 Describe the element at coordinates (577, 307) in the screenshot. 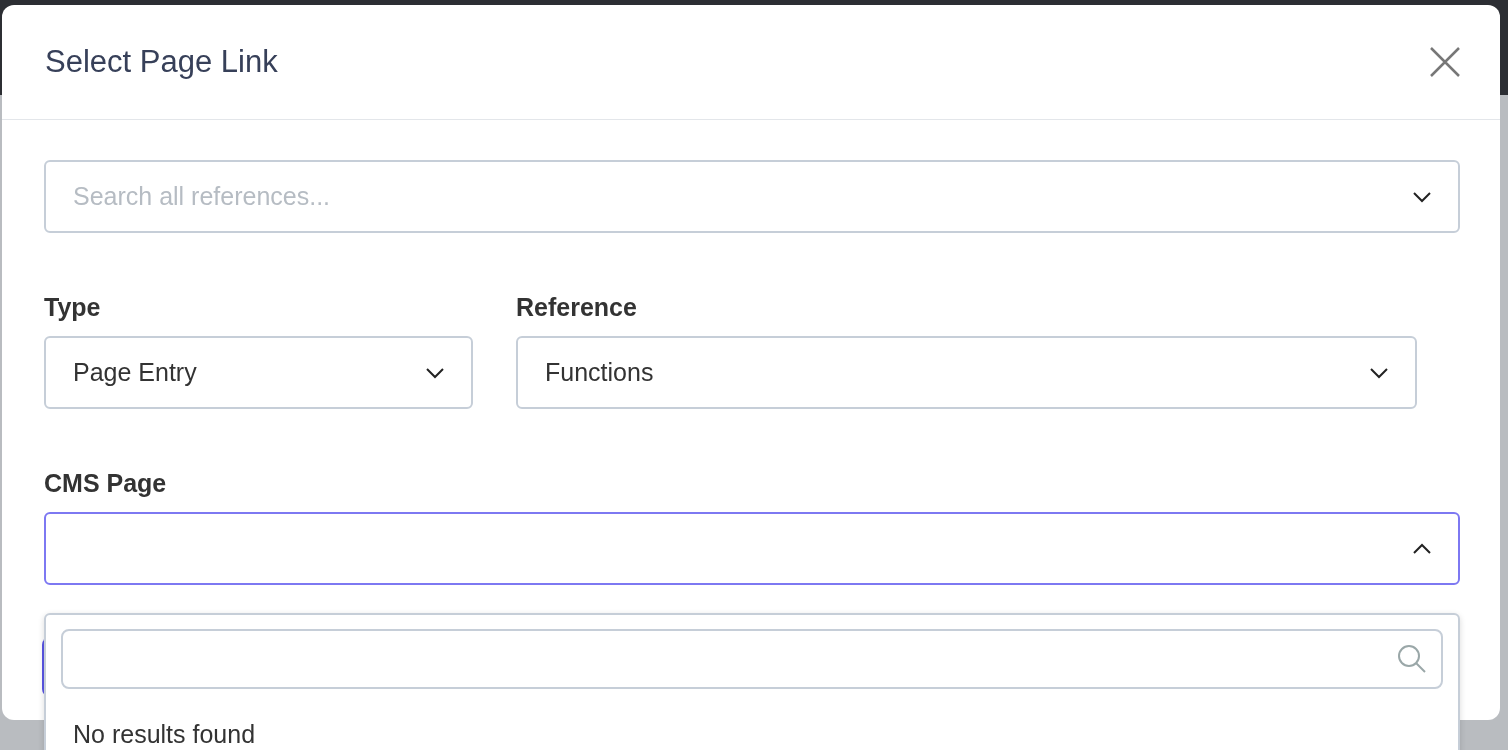

I see `field-label: Reference` at that location.